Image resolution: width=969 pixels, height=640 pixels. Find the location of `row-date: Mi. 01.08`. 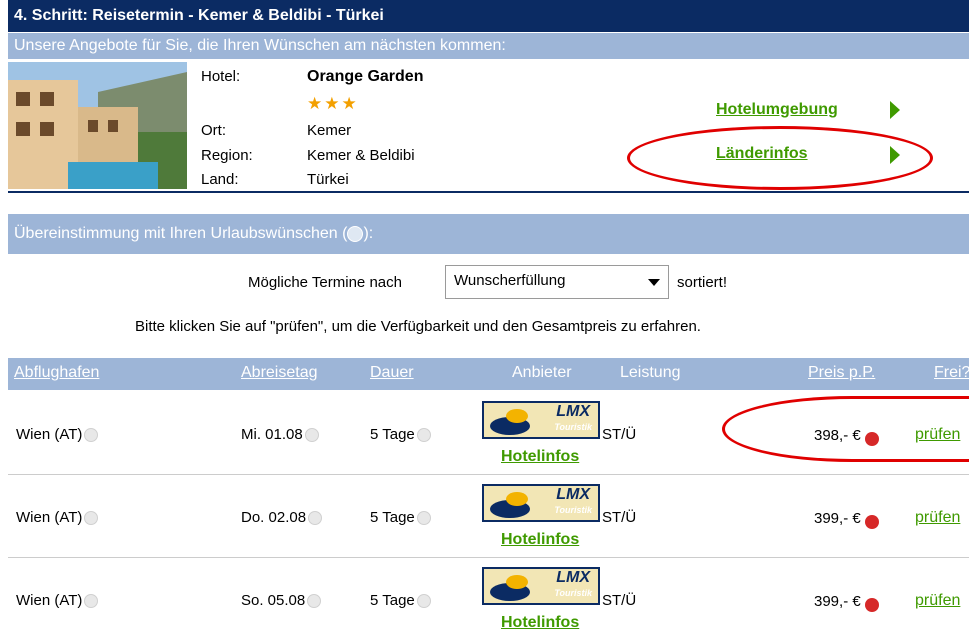

row-date: Mi. 01.08 is located at coordinates (280, 434).